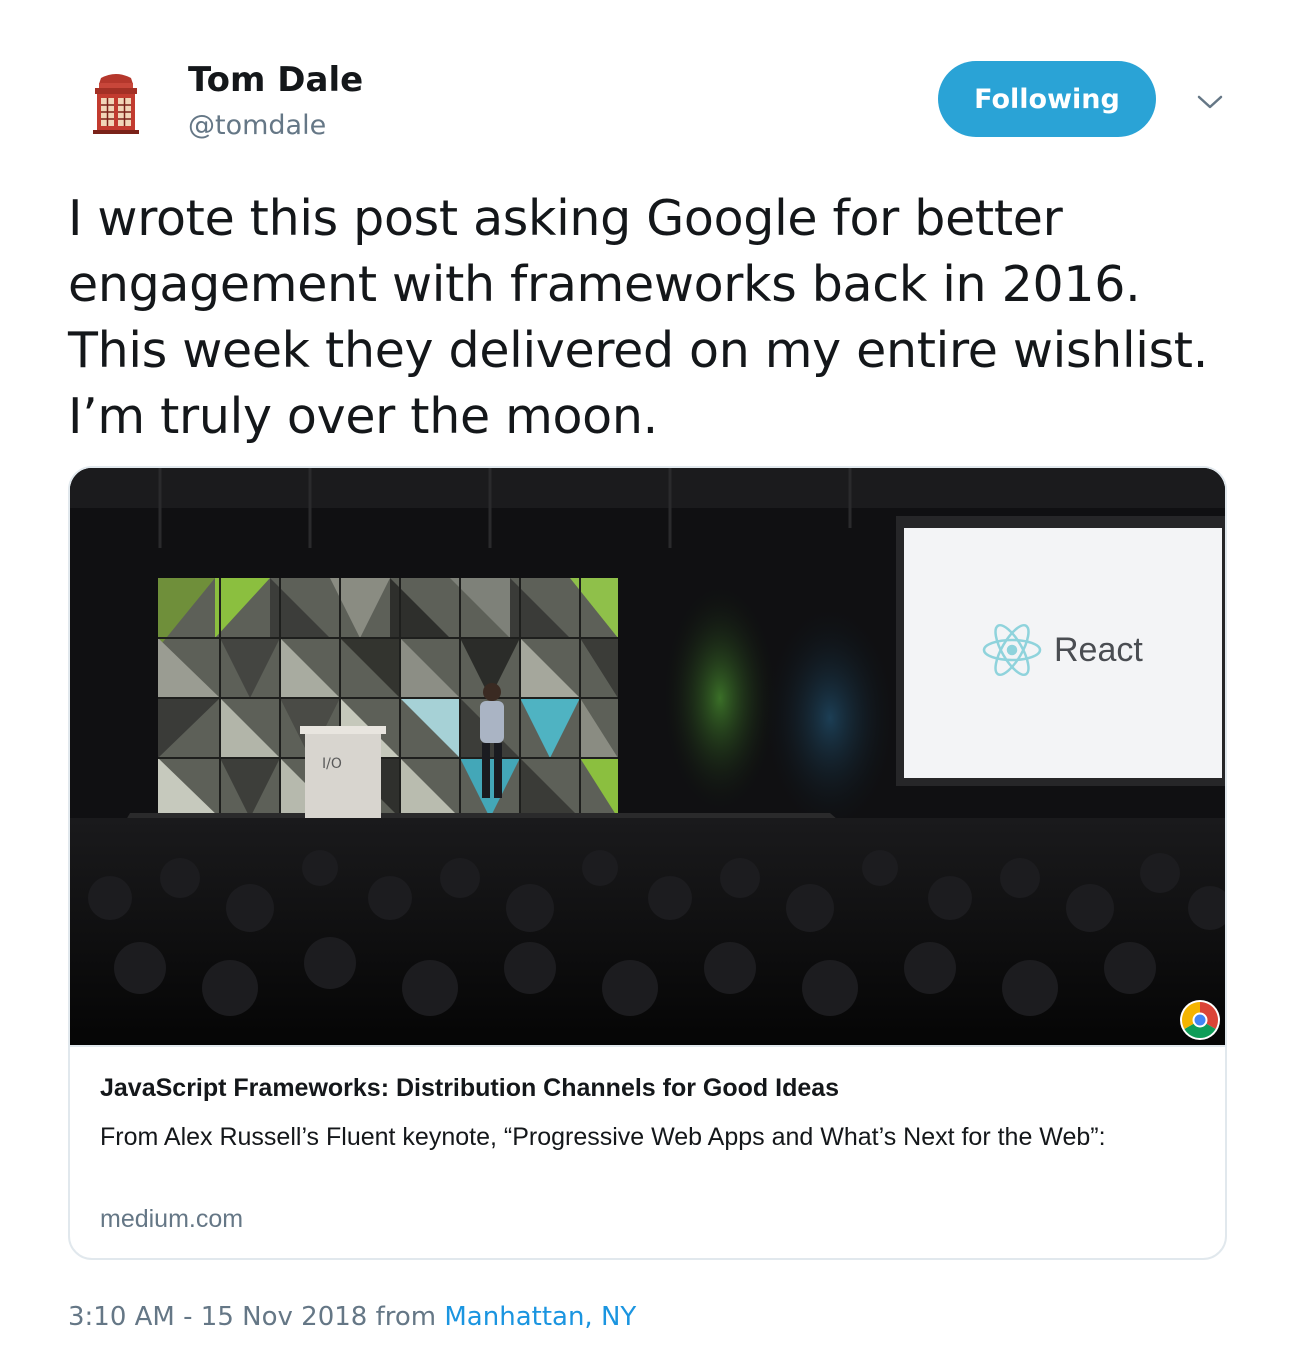 The image size is (1298, 1350). Describe the element at coordinates (121, 1317) in the screenshot. I see `tweet-time: 3:10 AM` at that location.